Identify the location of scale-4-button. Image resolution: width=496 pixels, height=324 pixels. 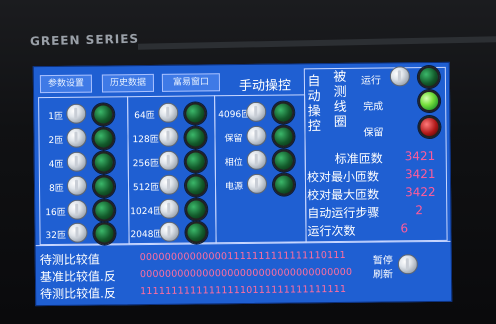
(76, 161).